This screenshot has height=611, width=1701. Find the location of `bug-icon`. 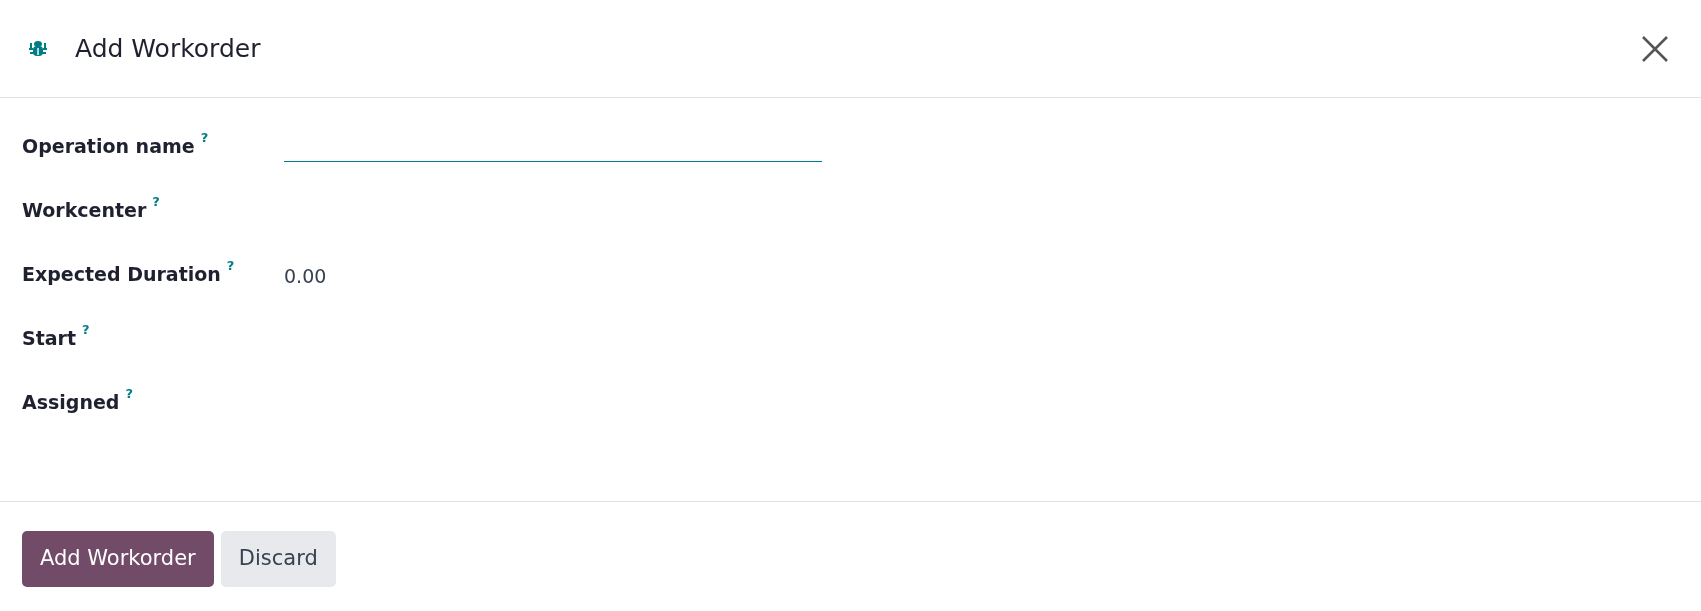

bug-icon is located at coordinates (38, 48).